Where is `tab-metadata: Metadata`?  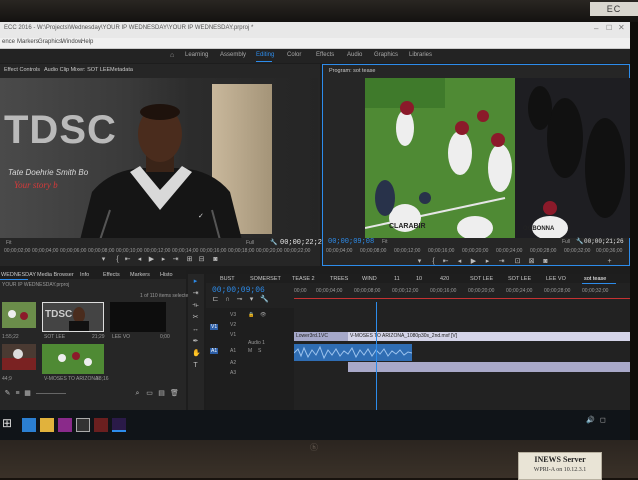 tab-metadata: Metadata is located at coordinates (121, 70).